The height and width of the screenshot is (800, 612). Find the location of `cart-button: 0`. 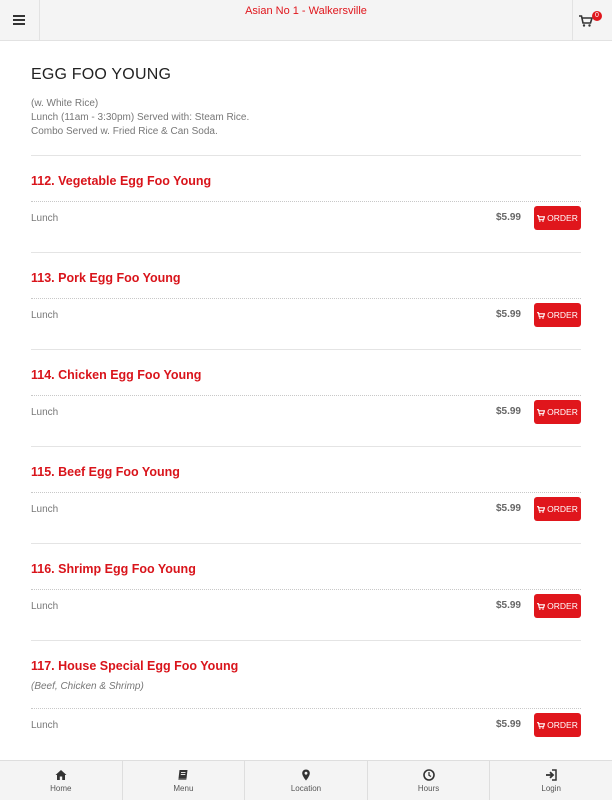

cart-button: 0 is located at coordinates (592, 20).